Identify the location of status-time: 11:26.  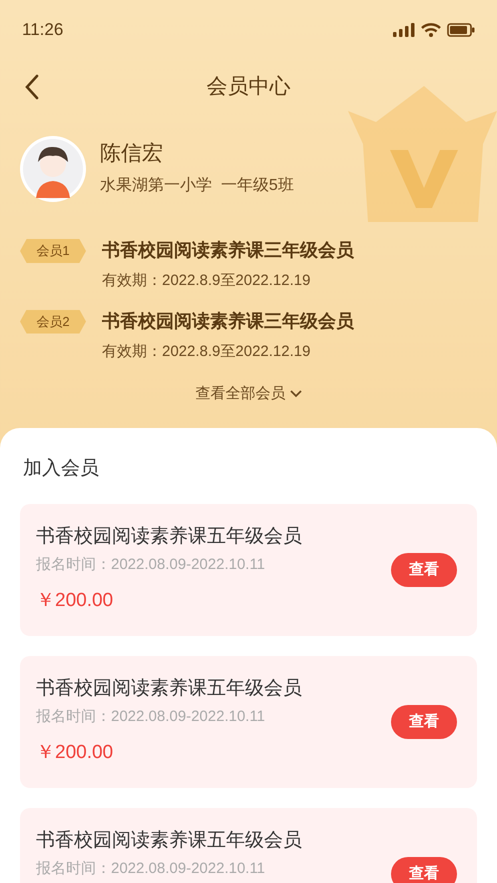
(43, 30).